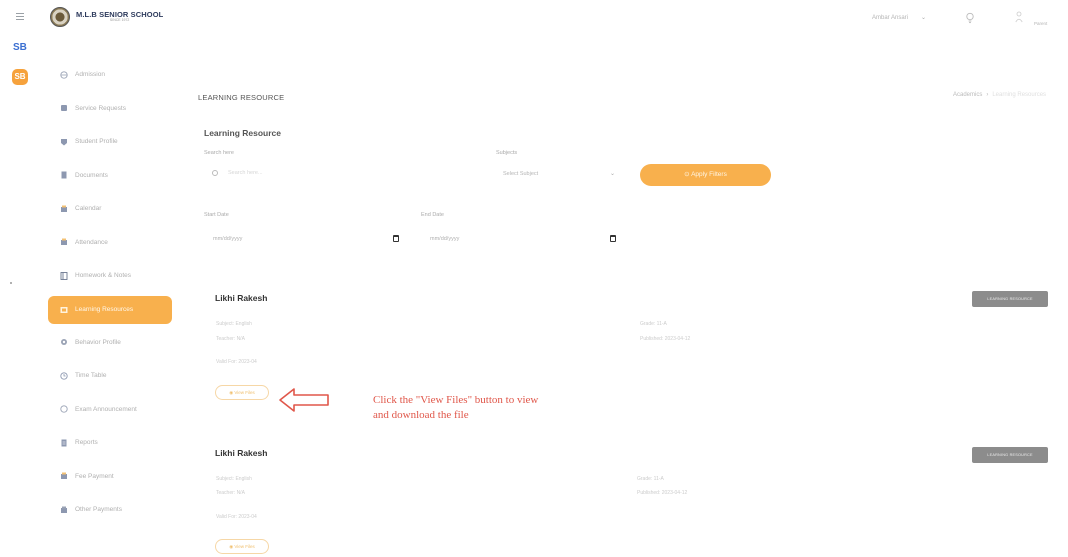  I want to click on exam-icon, so click(64, 409).